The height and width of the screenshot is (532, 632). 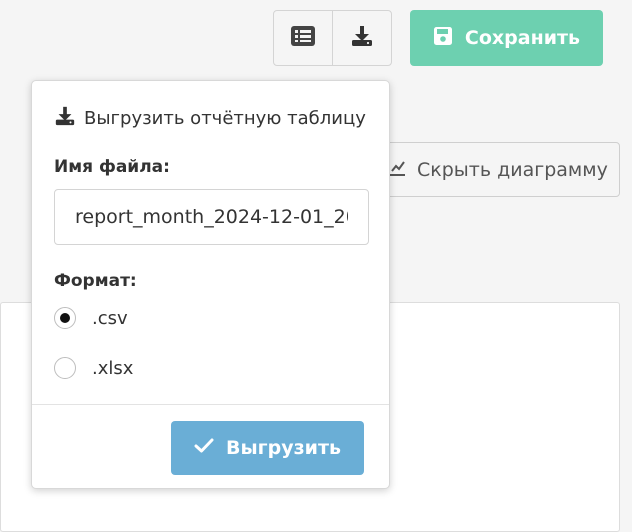 I want to click on popover-header: Выгрузить отчётную таблицу, so click(x=210, y=118).